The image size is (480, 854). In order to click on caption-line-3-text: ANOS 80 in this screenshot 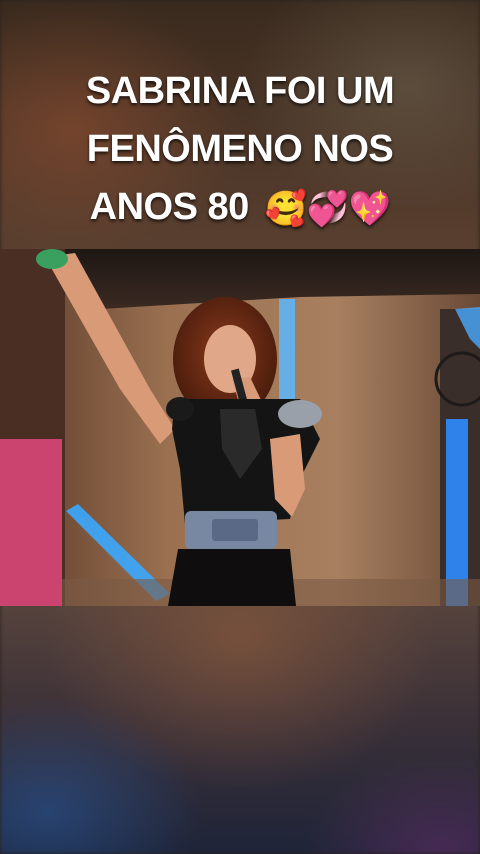, I will do `click(169, 207)`.